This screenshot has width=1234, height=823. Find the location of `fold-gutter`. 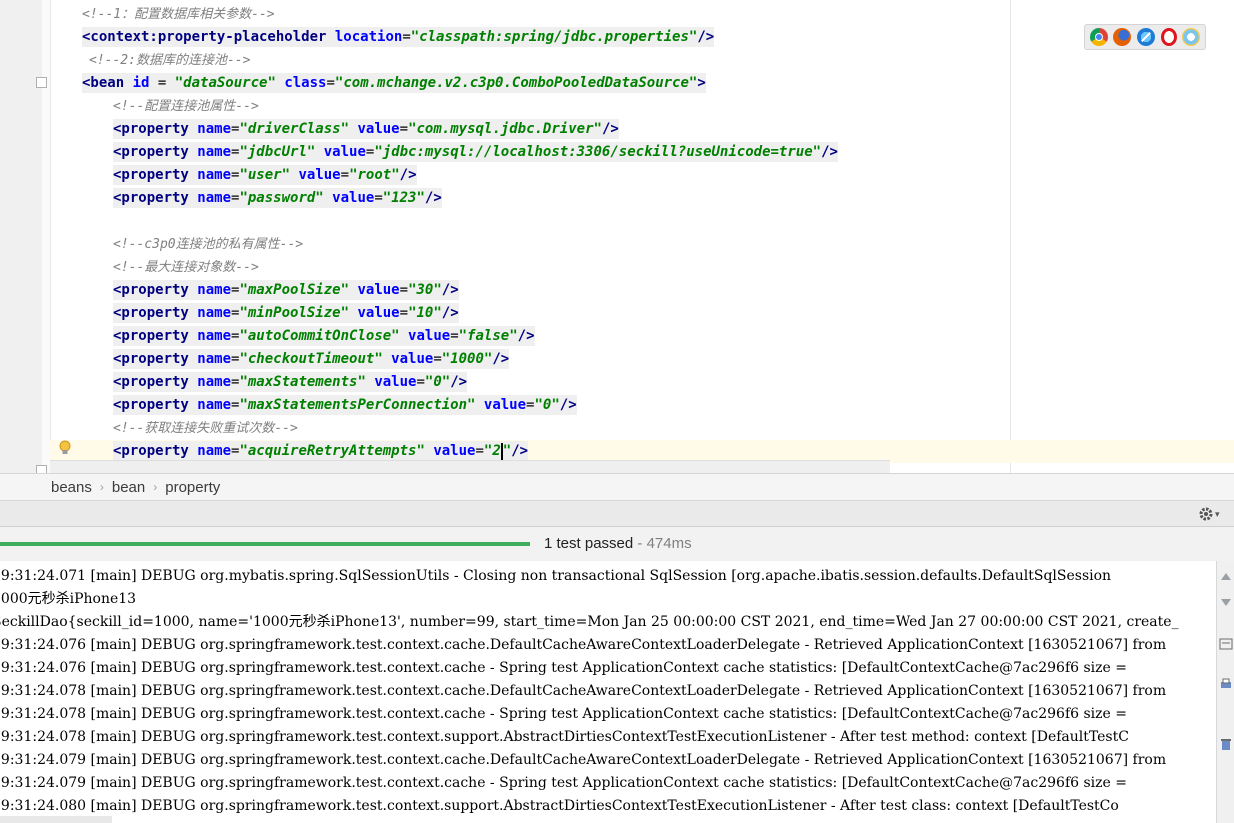

fold-gutter is located at coordinates (46, 236).